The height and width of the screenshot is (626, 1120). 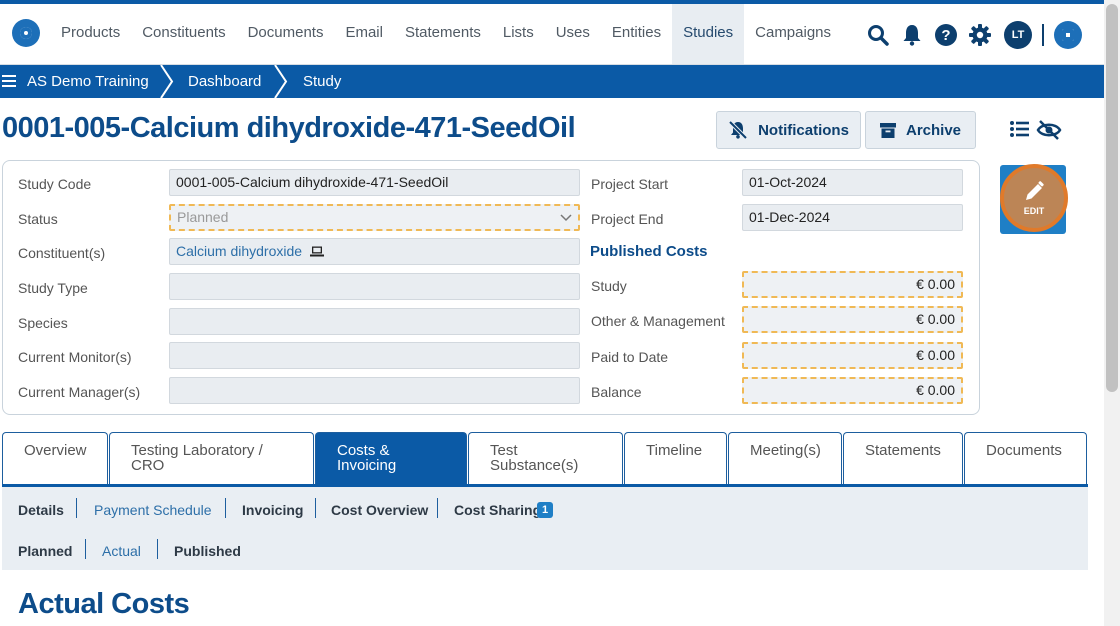 I want to click on help-icon: ?, so click(x=946, y=35).